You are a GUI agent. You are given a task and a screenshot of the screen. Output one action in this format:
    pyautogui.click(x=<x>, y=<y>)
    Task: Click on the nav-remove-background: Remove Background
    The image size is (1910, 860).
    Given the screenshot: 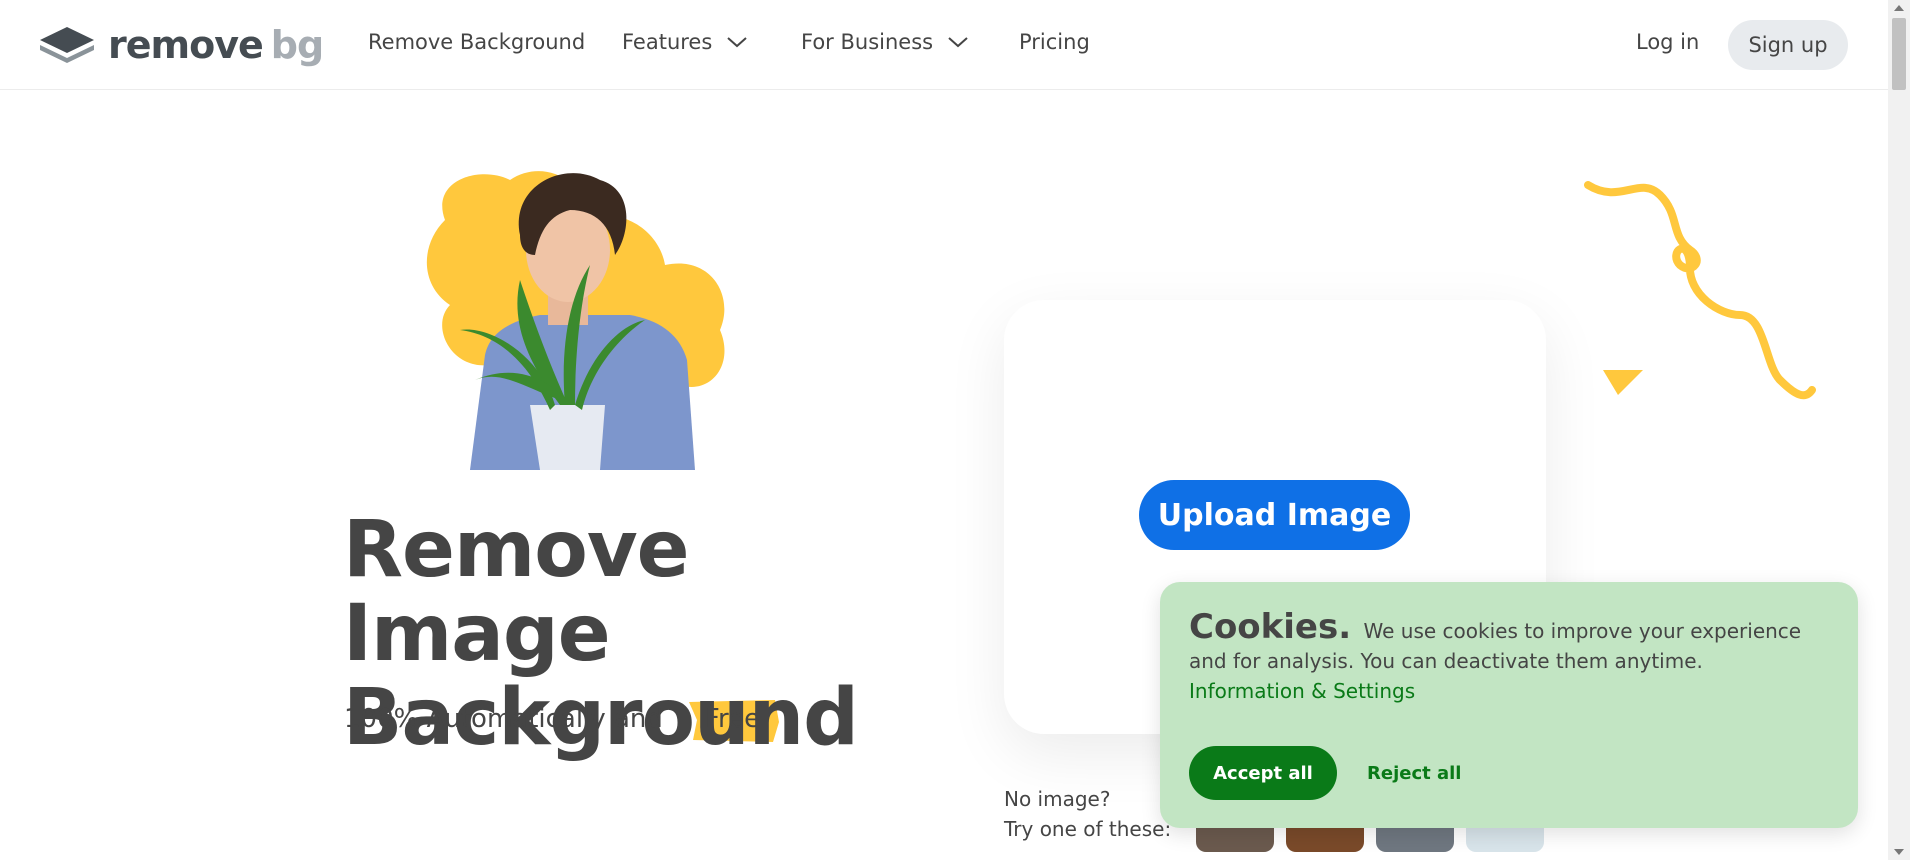 What is the action you would take?
    pyautogui.click(x=476, y=42)
    